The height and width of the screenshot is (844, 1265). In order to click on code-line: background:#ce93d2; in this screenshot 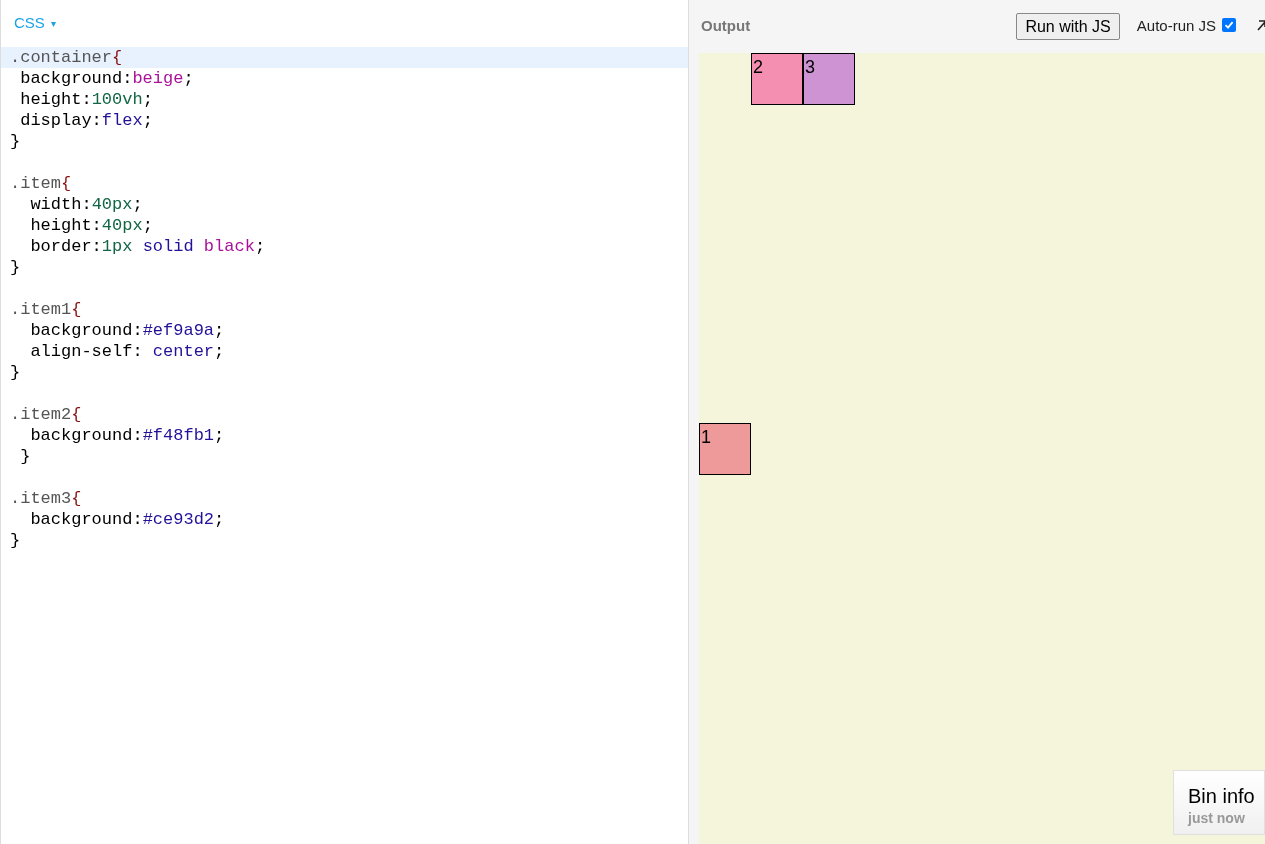, I will do `click(127, 519)`.